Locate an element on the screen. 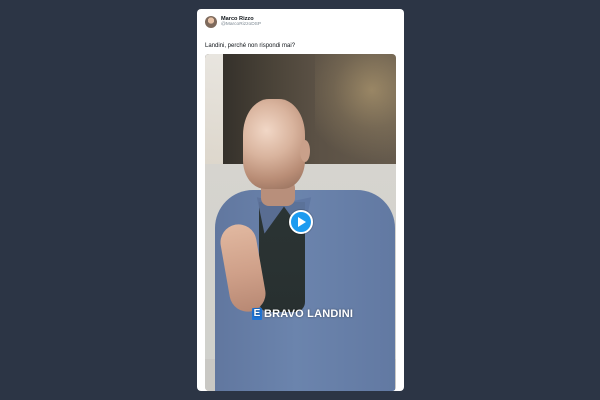  video-watermark: E BRAVO LANDINI is located at coordinates (302, 314).